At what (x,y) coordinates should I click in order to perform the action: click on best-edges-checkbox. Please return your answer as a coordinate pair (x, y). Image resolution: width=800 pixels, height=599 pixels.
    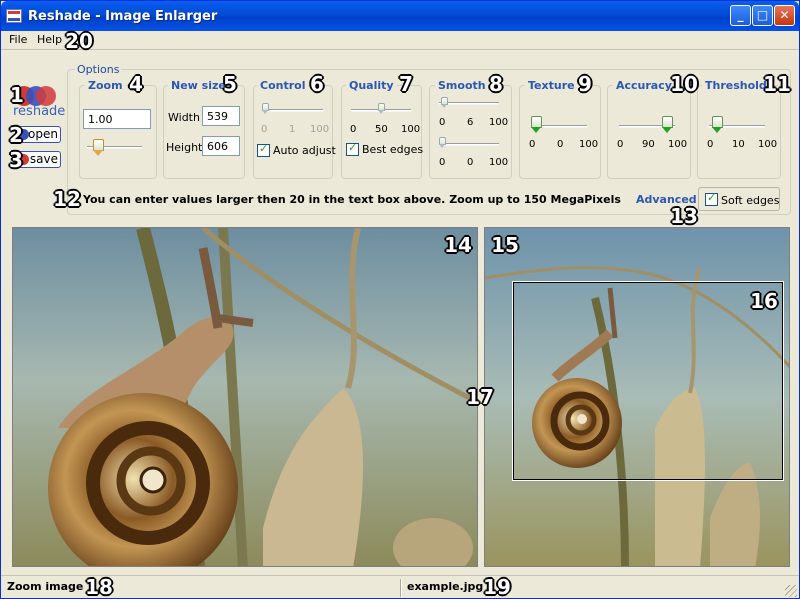
    Looking at the image, I should click on (352, 148).